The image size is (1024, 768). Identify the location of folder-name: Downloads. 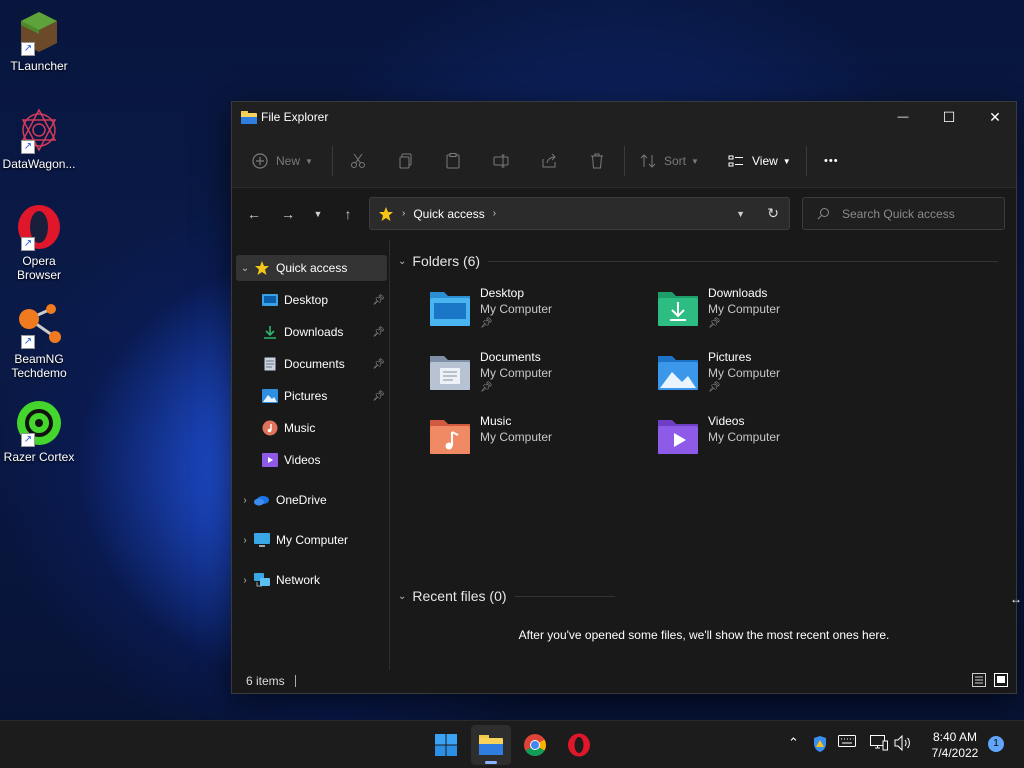
(738, 293).